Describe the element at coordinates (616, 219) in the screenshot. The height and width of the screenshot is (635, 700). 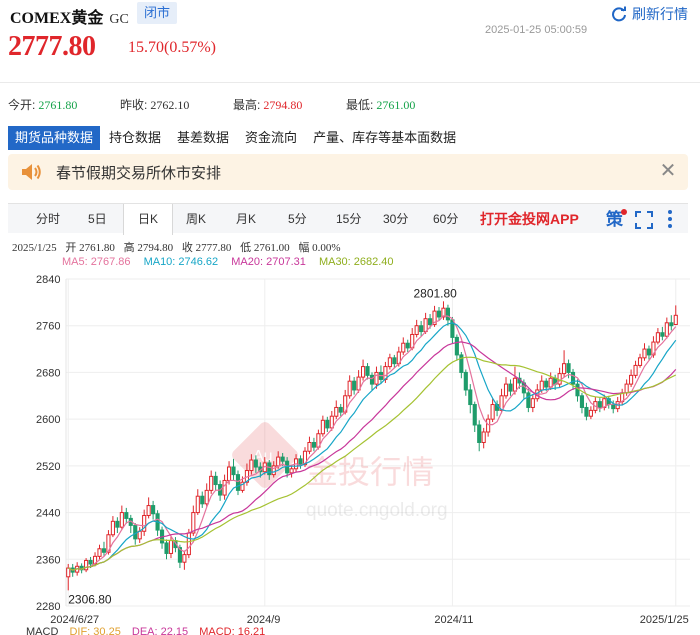
I see `strategy-icon: 策` at that location.